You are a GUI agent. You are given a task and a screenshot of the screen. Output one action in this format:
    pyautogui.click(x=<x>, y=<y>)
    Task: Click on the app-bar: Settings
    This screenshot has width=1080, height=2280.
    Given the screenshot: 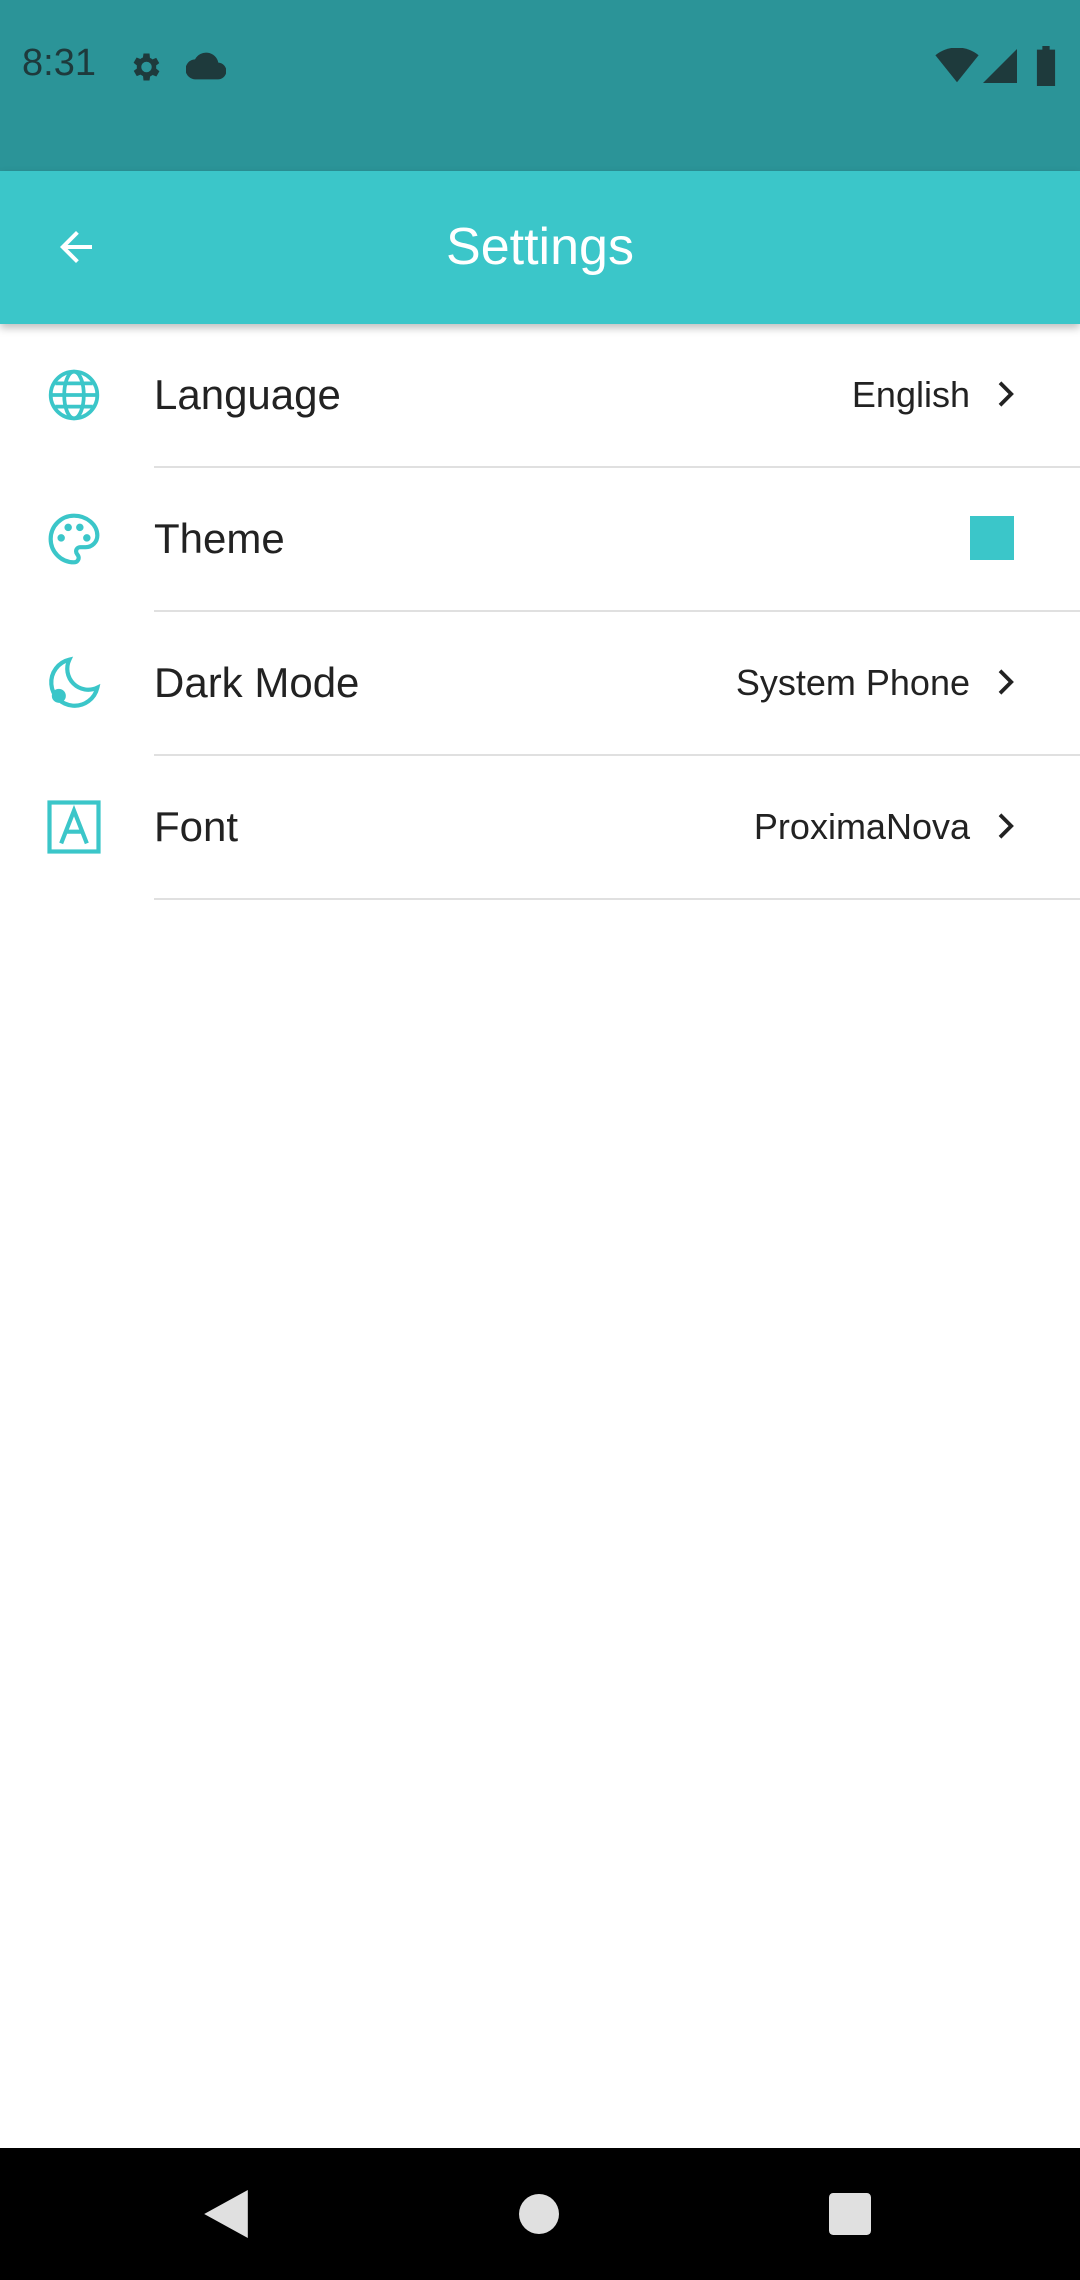 What is the action you would take?
    pyautogui.click(x=540, y=247)
    